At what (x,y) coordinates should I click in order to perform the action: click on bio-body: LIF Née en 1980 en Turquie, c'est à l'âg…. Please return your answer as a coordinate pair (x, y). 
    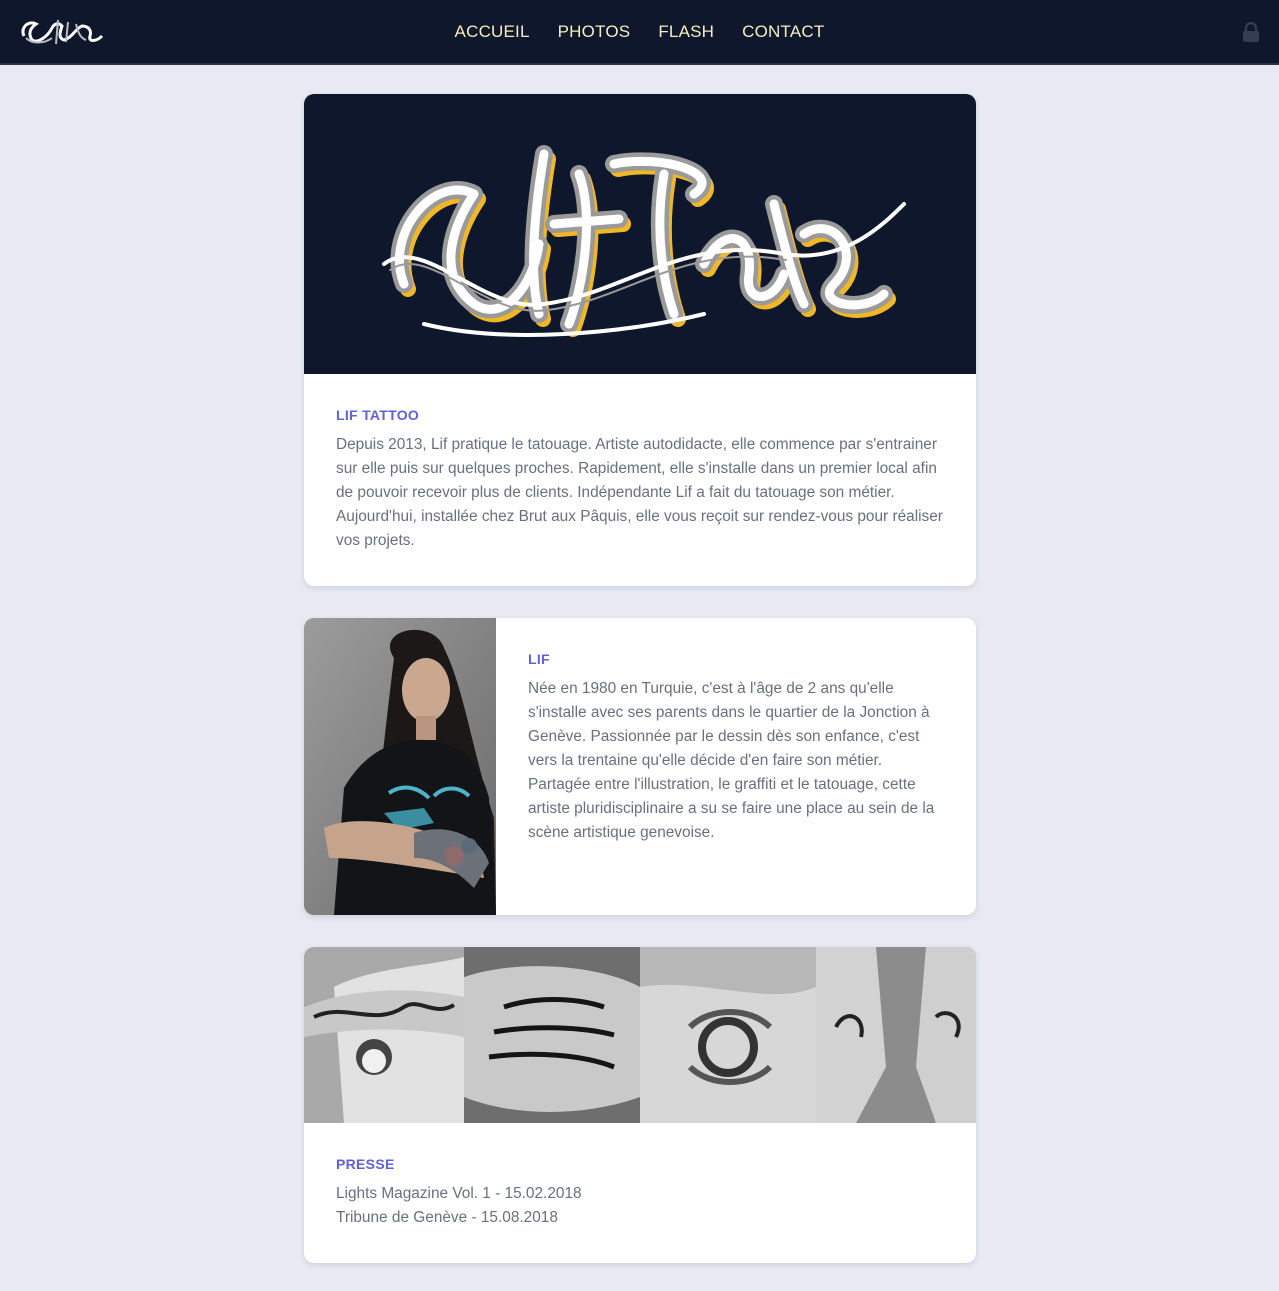
    Looking at the image, I should click on (736, 748).